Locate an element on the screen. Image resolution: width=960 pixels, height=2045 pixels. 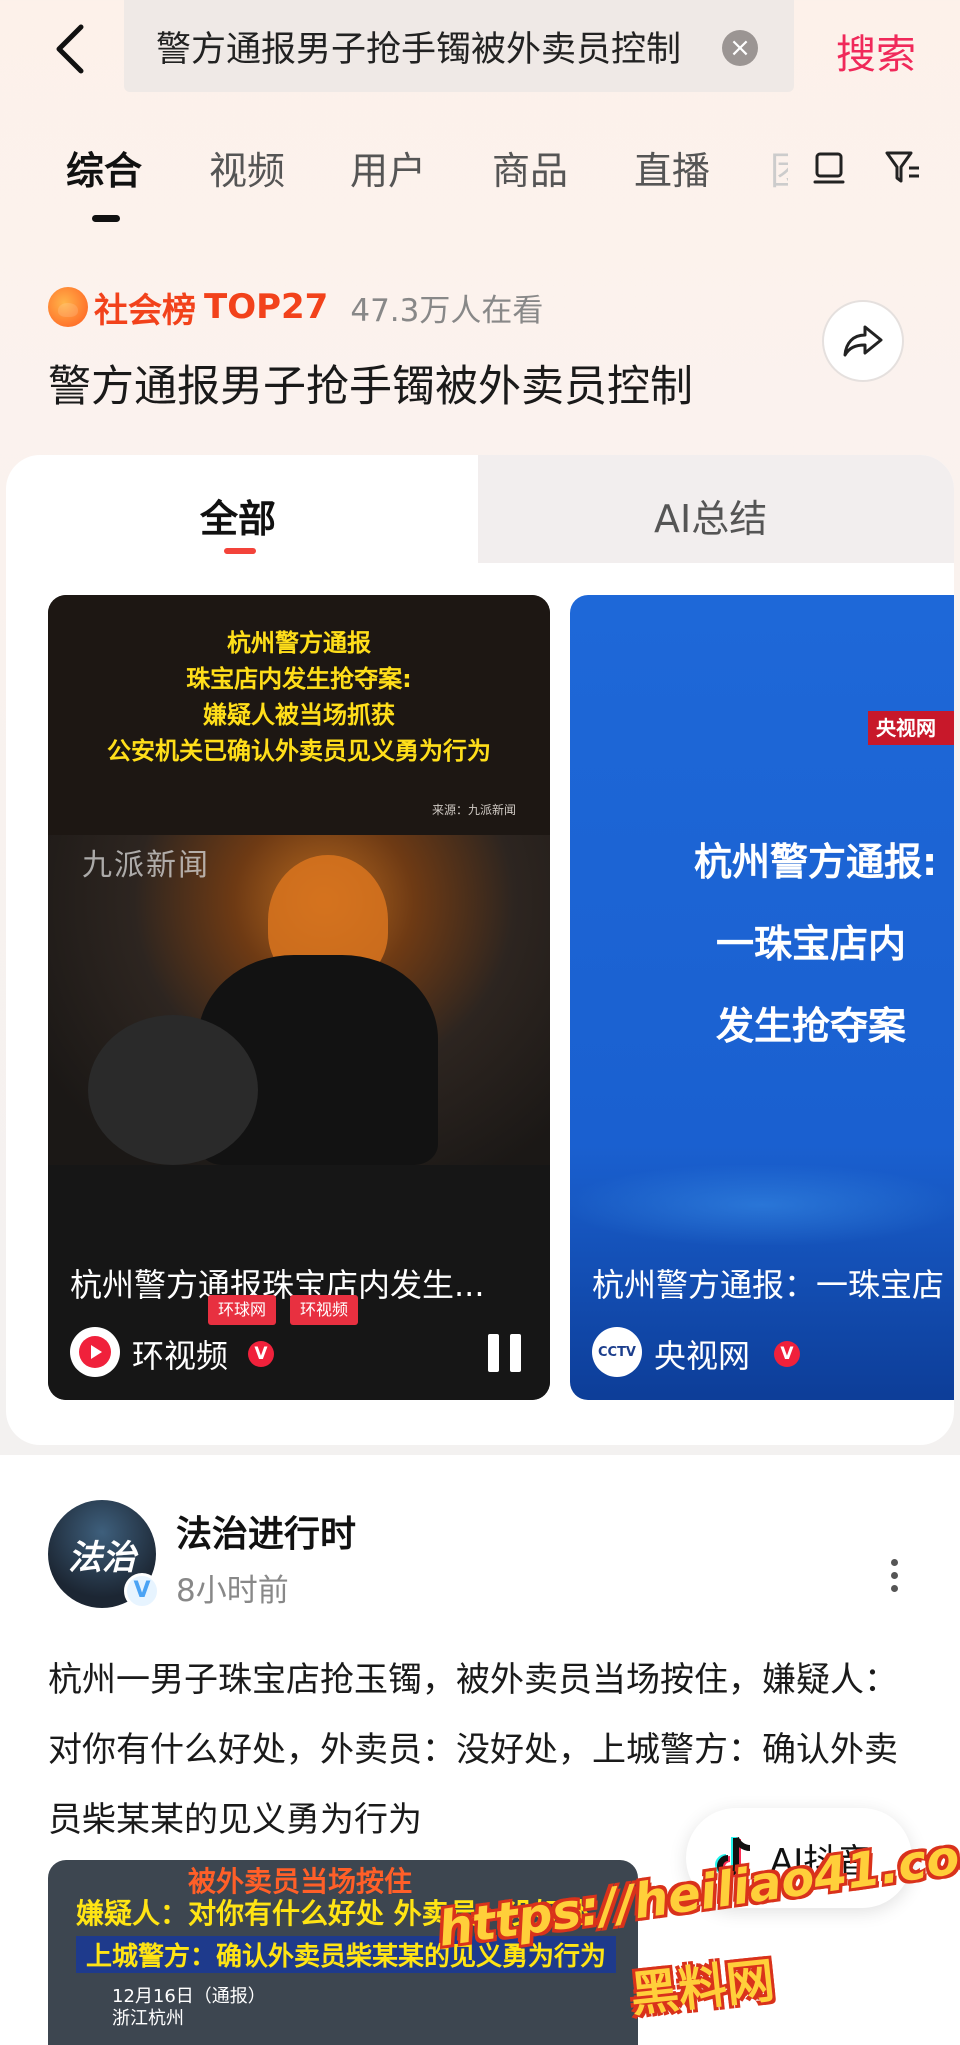
rank-label: 社会榜 is located at coordinates (145, 310).